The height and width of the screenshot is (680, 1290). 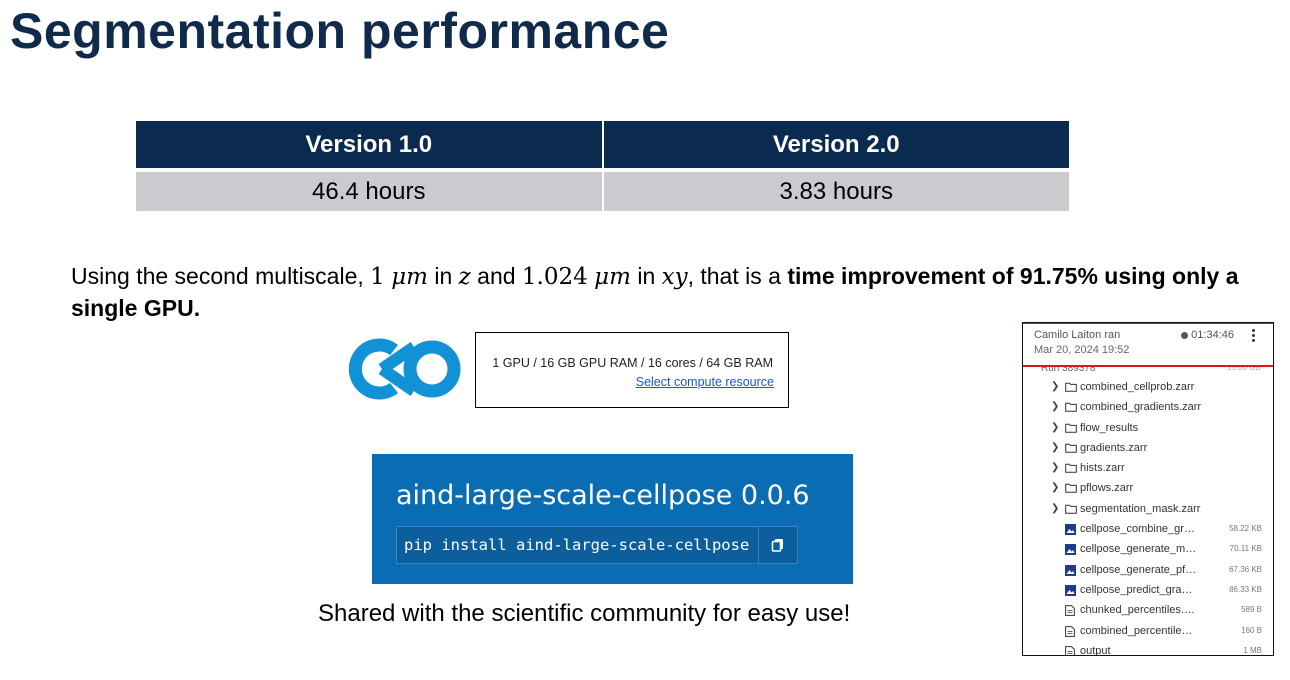 I want to click on file-name: gradients.zarr, so click(x=1114, y=447).